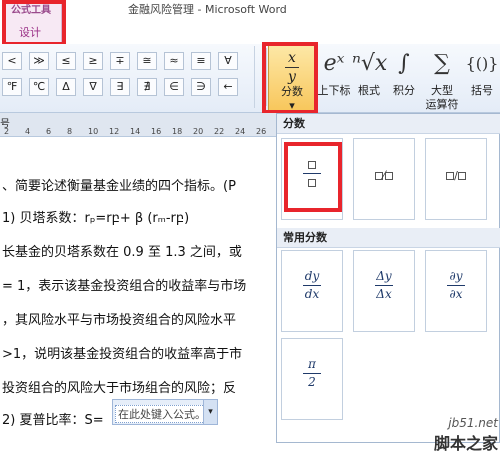 This screenshot has height=456, width=500. I want to click on symbol-button: ←, so click(228, 87).